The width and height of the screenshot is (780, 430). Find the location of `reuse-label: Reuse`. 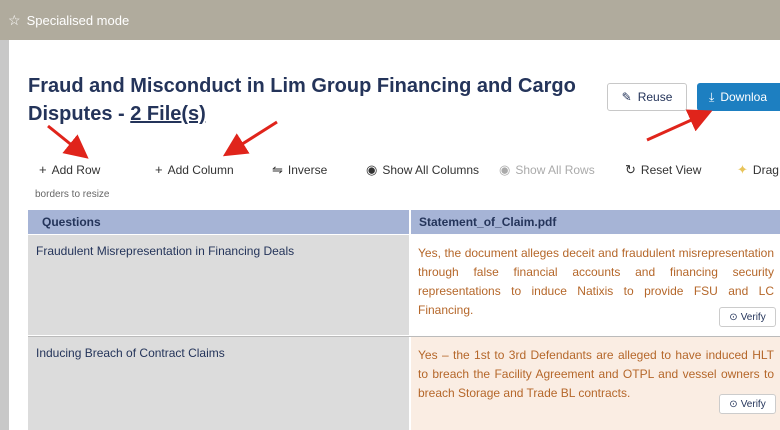

reuse-label: Reuse is located at coordinates (655, 97).